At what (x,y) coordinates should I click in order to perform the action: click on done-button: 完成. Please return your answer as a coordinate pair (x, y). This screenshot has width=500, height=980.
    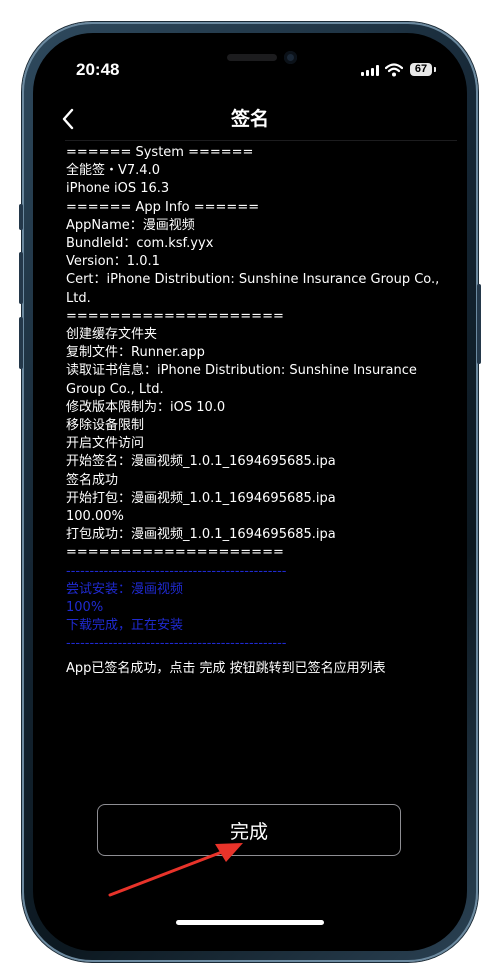
    Looking at the image, I should click on (249, 830).